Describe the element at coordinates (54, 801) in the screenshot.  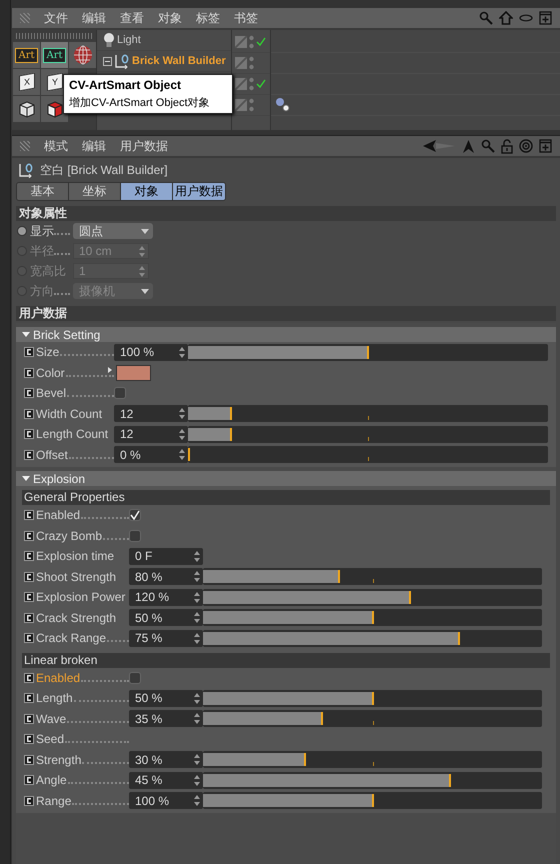
I see `property-label: Range` at that location.